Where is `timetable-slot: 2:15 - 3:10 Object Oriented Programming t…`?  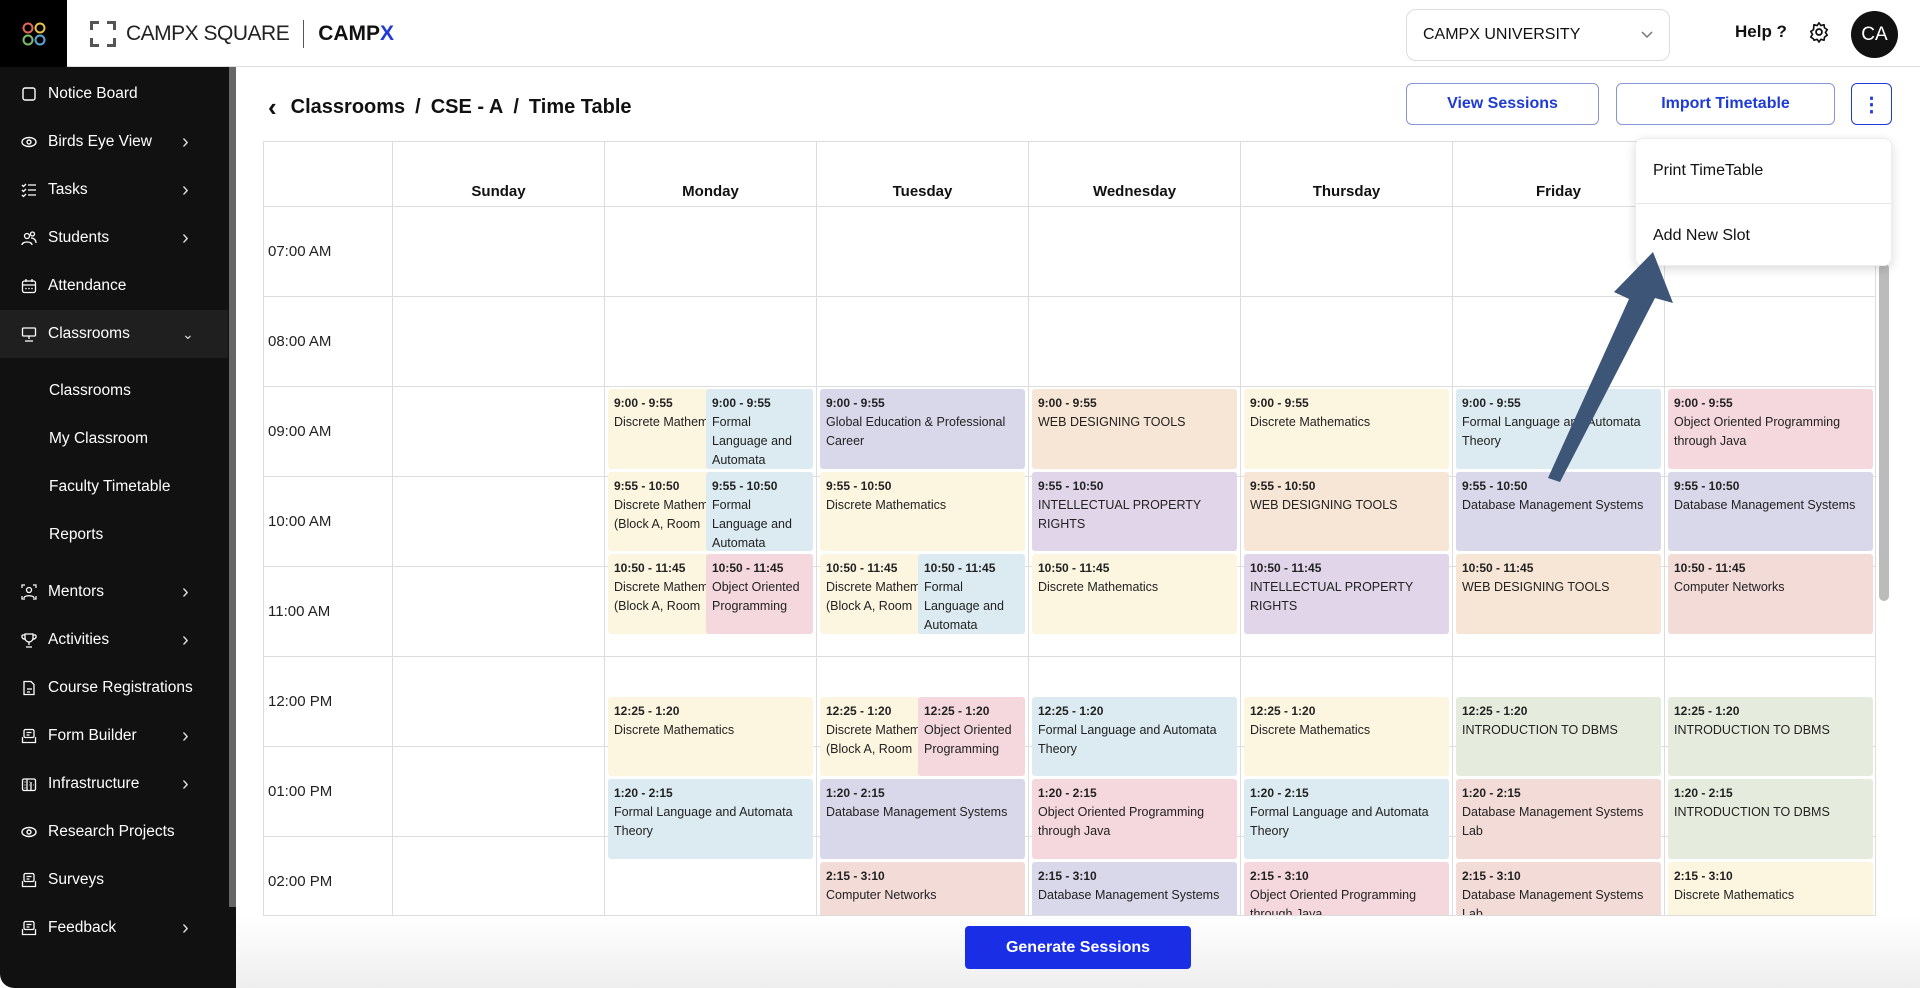 timetable-slot: 2:15 - 3:10 Object Oriented Programming t… is located at coordinates (1346, 888).